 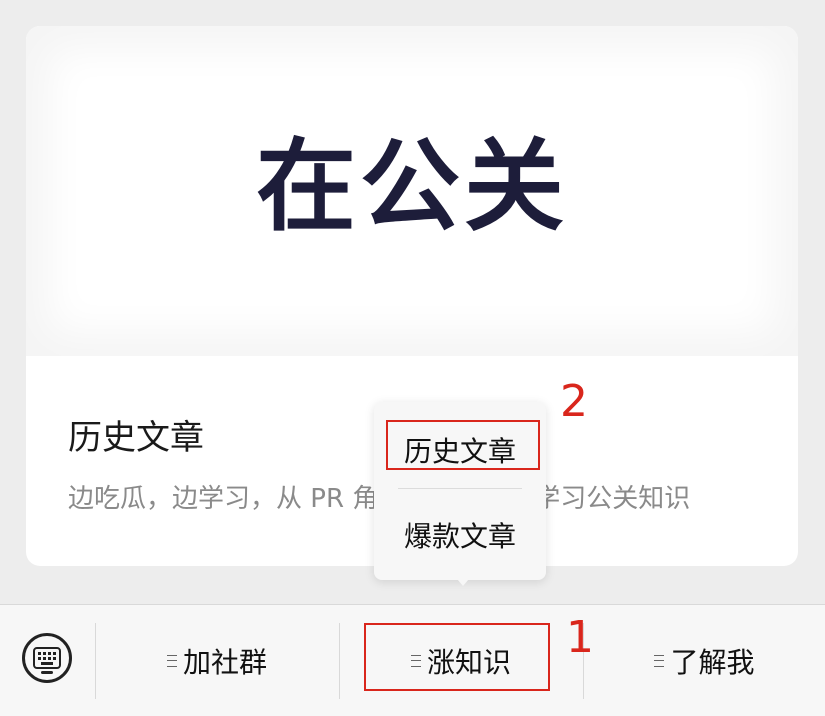 I want to click on annotation-box-learn-knowledge, so click(x=457, y=657).